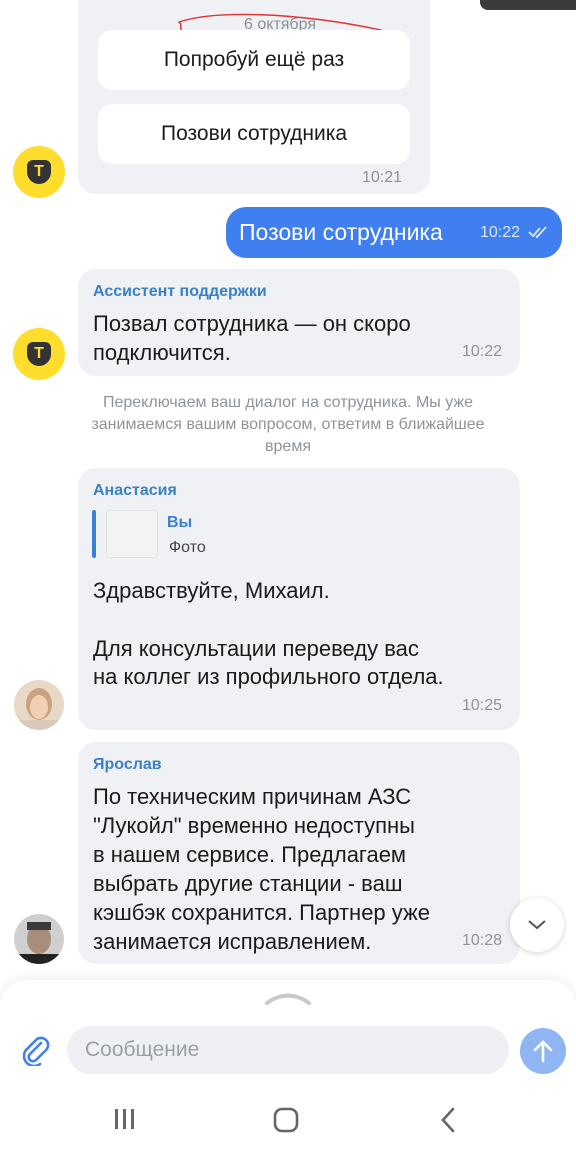 This screenshot has width=576, height=1152. What do you see at coordinates (537, 232) in the screenshot?
I see `double-check-icon` at bounding box center [537, 232].